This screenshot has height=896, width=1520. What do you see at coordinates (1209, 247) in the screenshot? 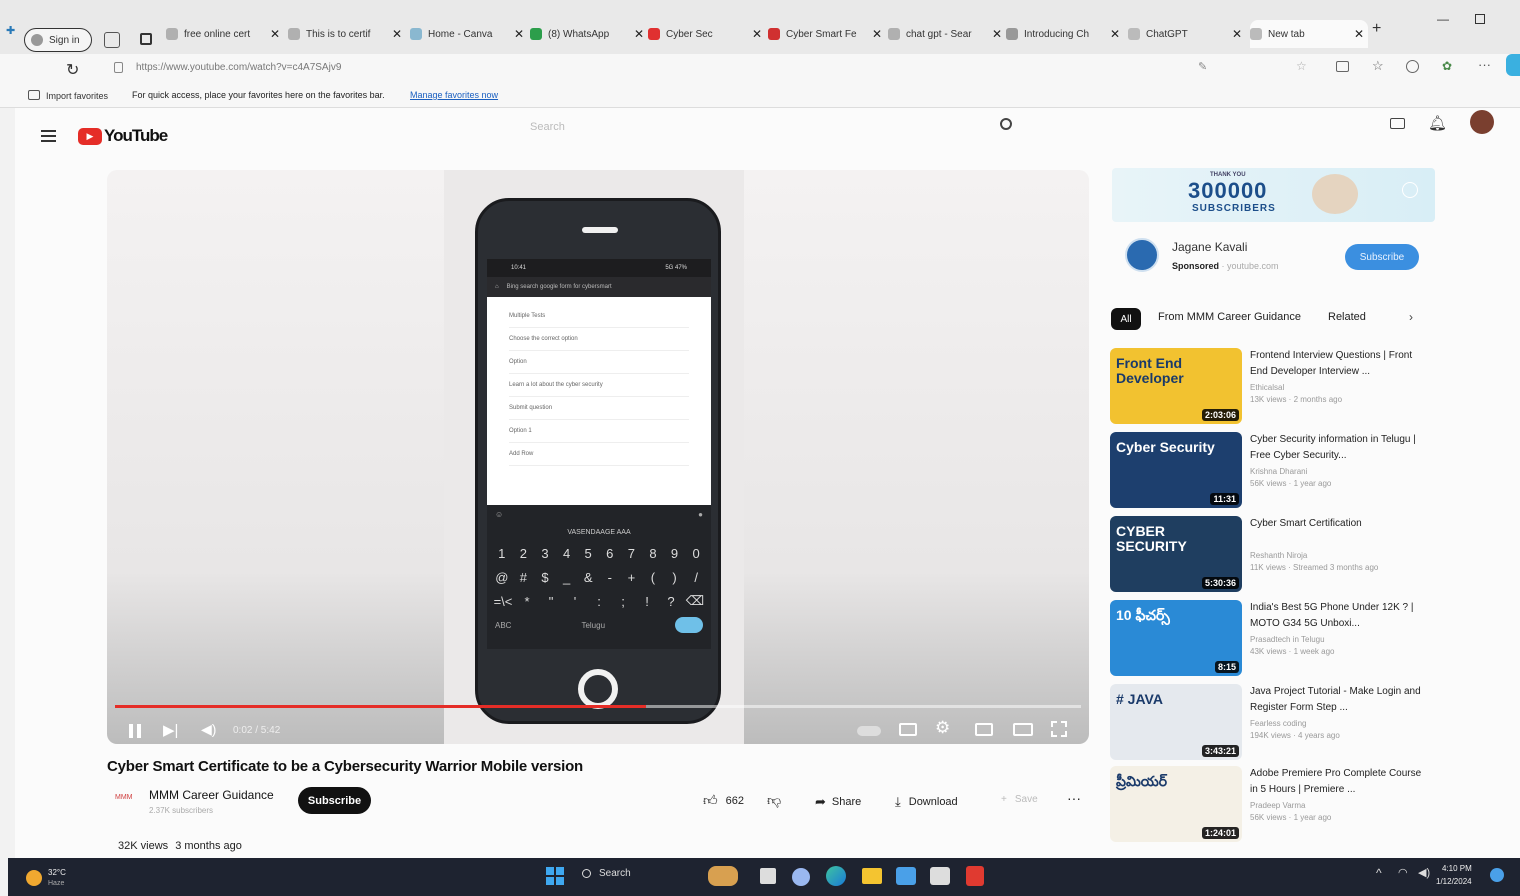
I see `ad-channel-name: Jagane Kavali` at bounding box center [1209, 247].